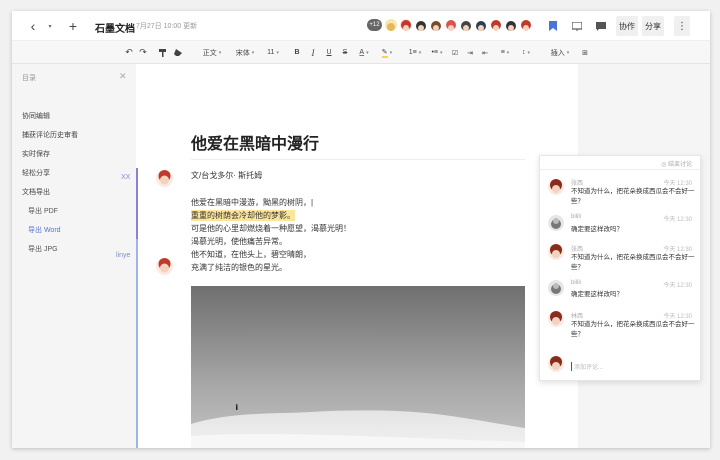  What do you see at coordinates (345, 52) in the screenshot?
I see `strikethrough-button: S` at bounding box center [345, 52].